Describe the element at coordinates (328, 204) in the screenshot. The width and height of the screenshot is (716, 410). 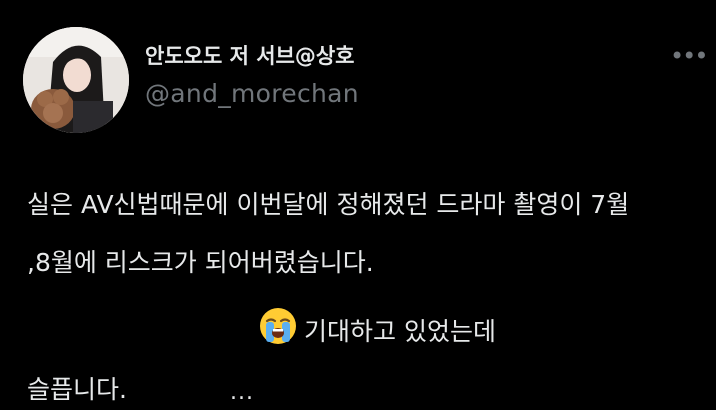
I see `tweet-text-line-1: 실은 AV신법때문에 이번달에 정해졌던 드라마 촬영이 7월` at that location.